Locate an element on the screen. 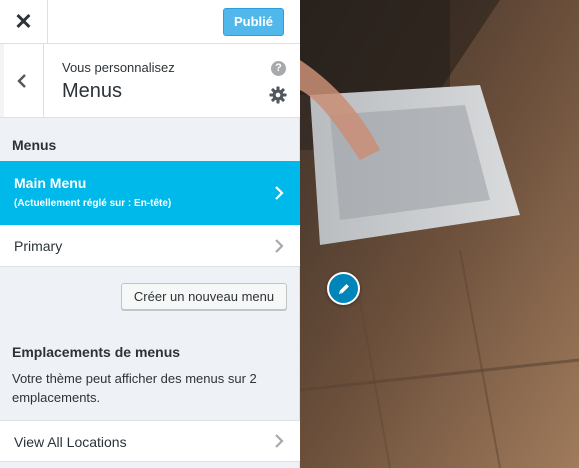 This screenshot has height=468, width=579. menu-item-location-note: (Actuellement réglé sur : En-tête) is located at coordinates (93, 203).